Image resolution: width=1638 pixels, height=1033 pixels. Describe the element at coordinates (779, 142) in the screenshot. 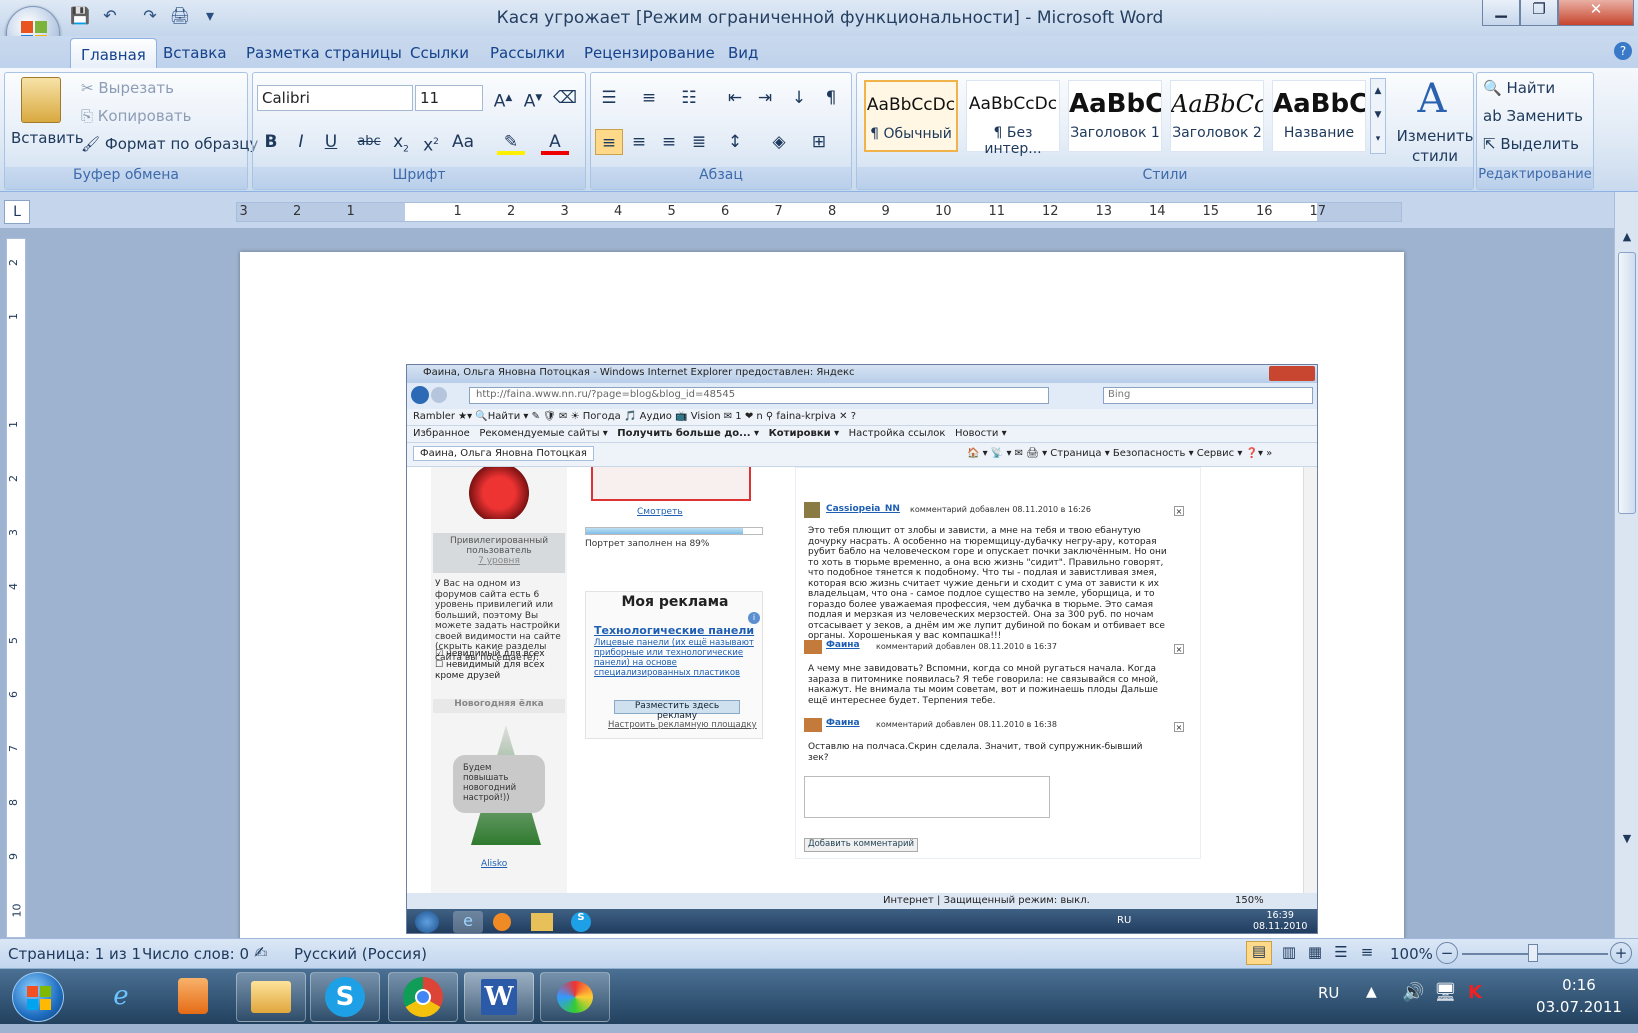

I see `shading-icon: ◈` at that location.